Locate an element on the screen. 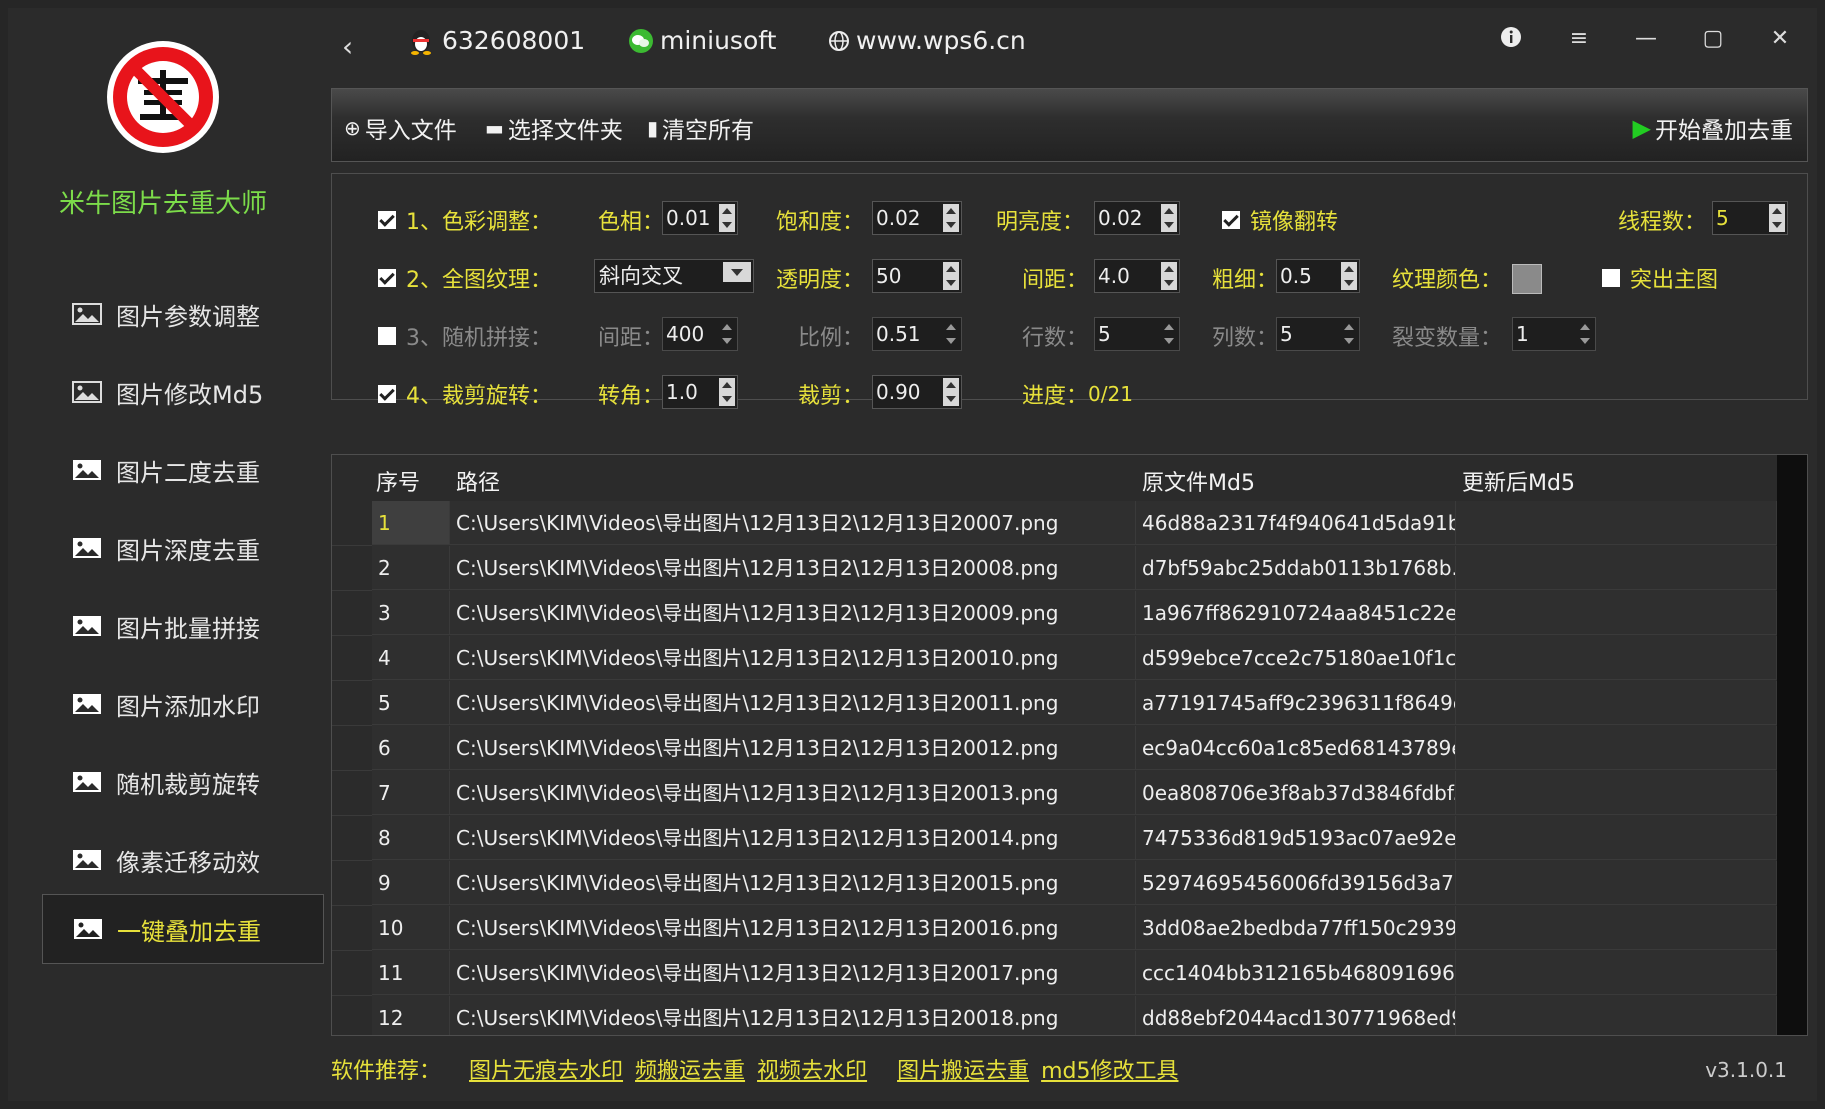 The height and width of the screenshot is (1109, 1825). sidebar-item-watermark: 图片添加水印 is located at coordinates (183, 704).